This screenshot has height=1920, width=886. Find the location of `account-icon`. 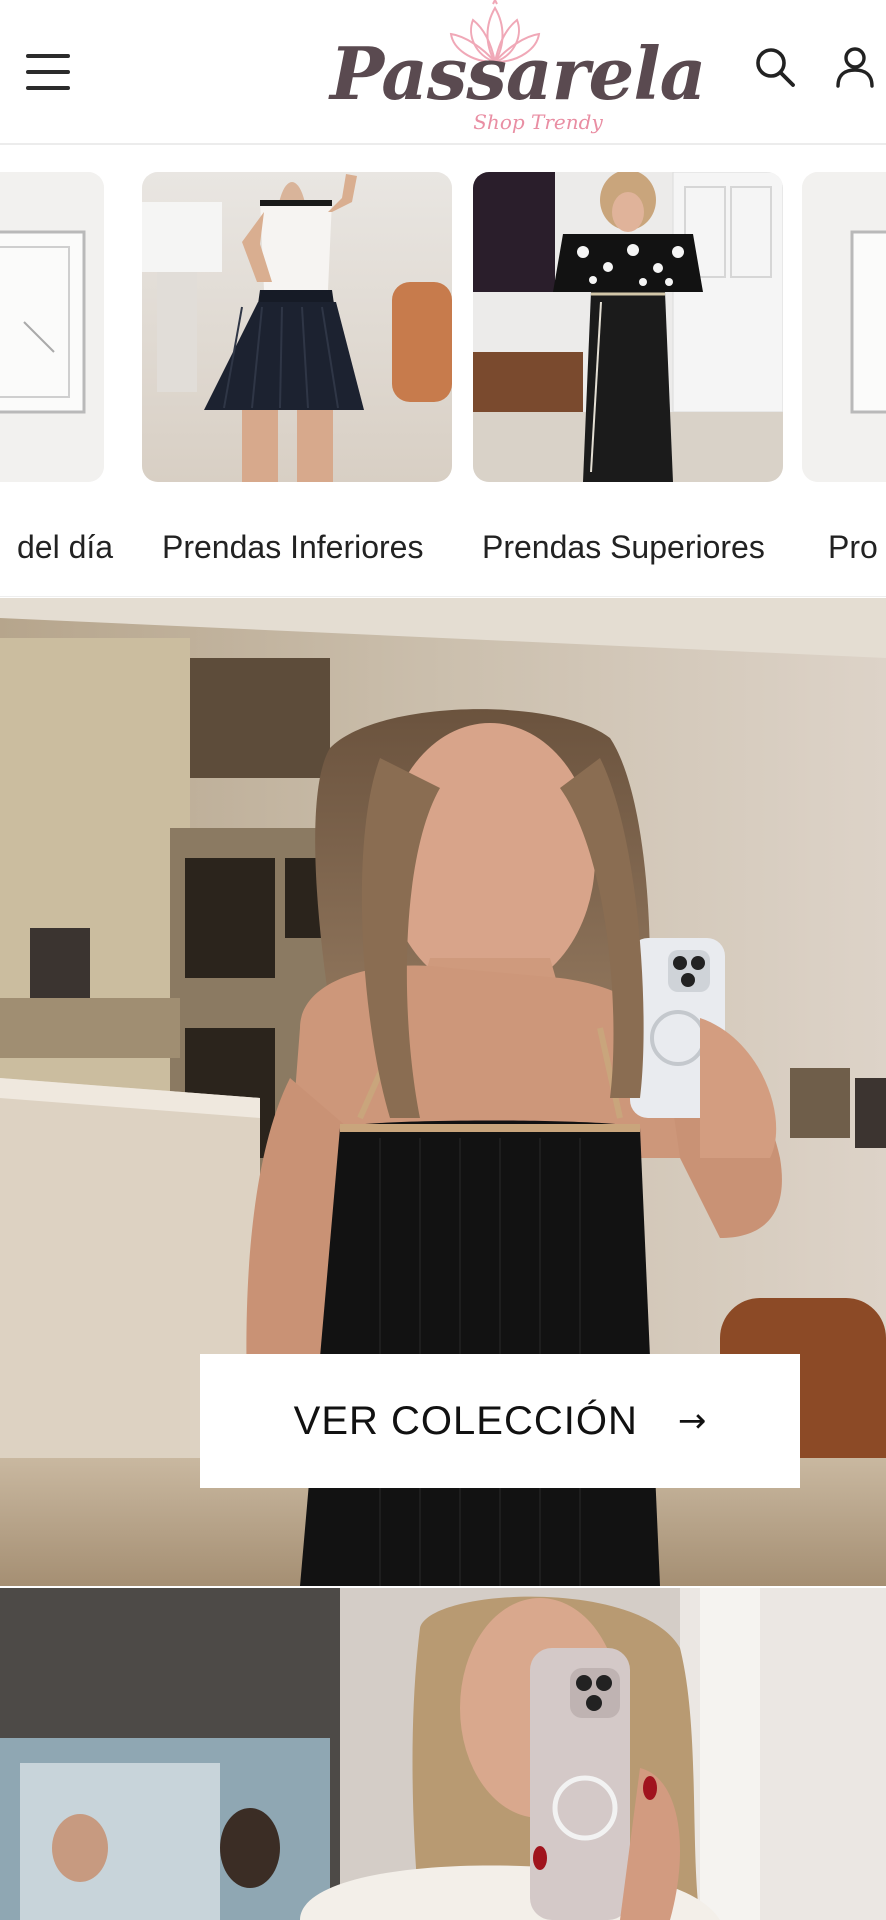

account-icon is located at coordinates (855, 67).